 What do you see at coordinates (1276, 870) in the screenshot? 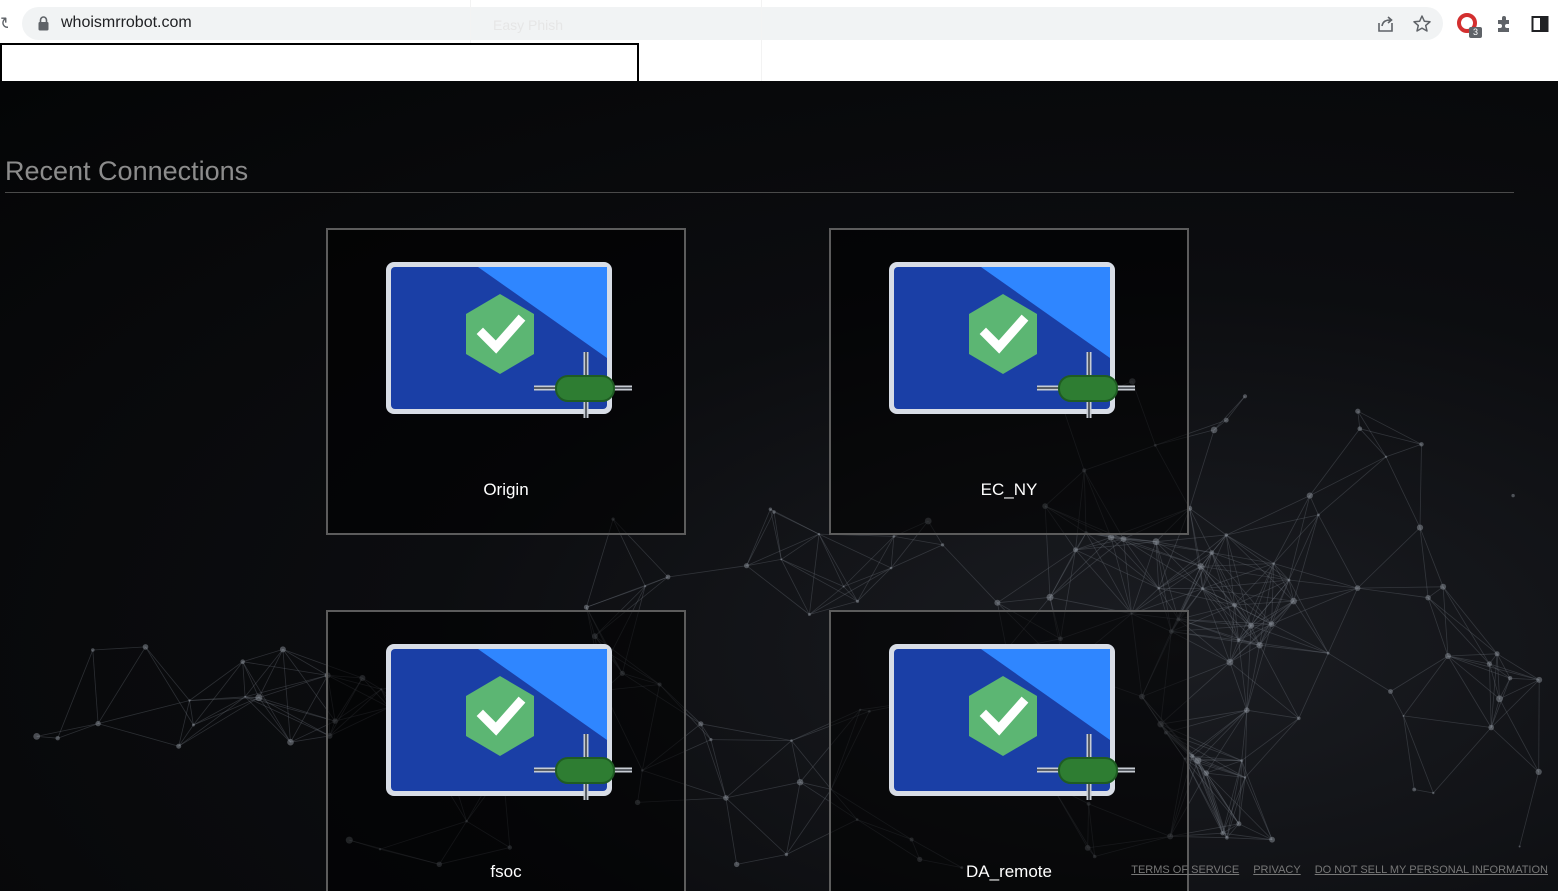
I see `privacy-link: PRIVACY` at bounding box center [1276, 870].